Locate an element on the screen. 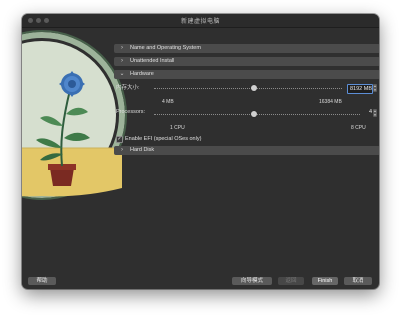 This screenshot has height=318, width=400. help-button: 帮助 is located at coordinates (42, 281).